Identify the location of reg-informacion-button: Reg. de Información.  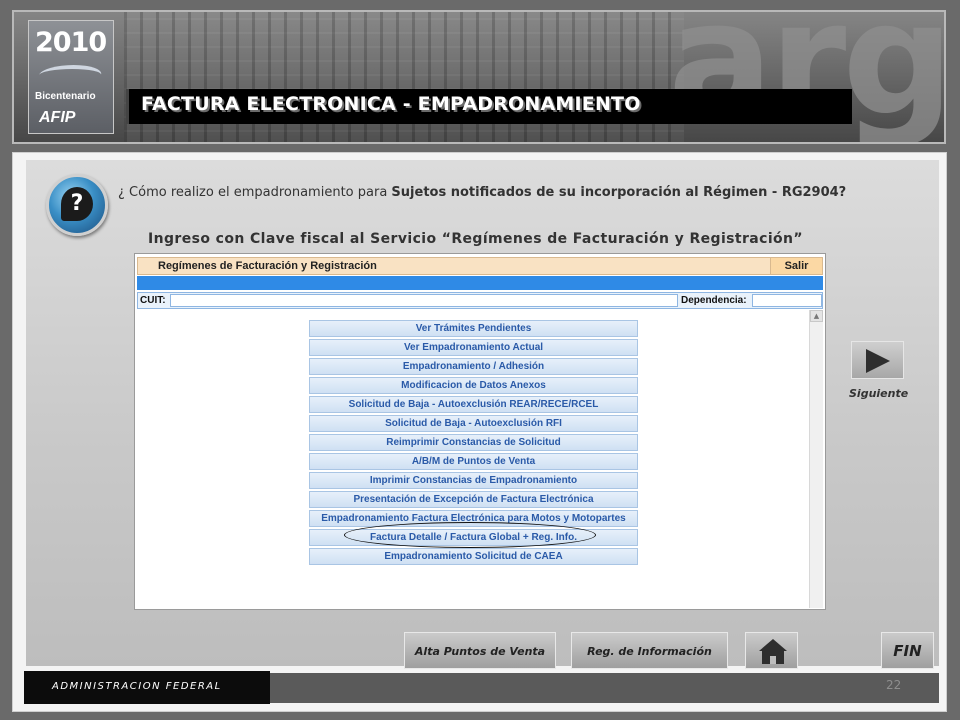
(649, 650).